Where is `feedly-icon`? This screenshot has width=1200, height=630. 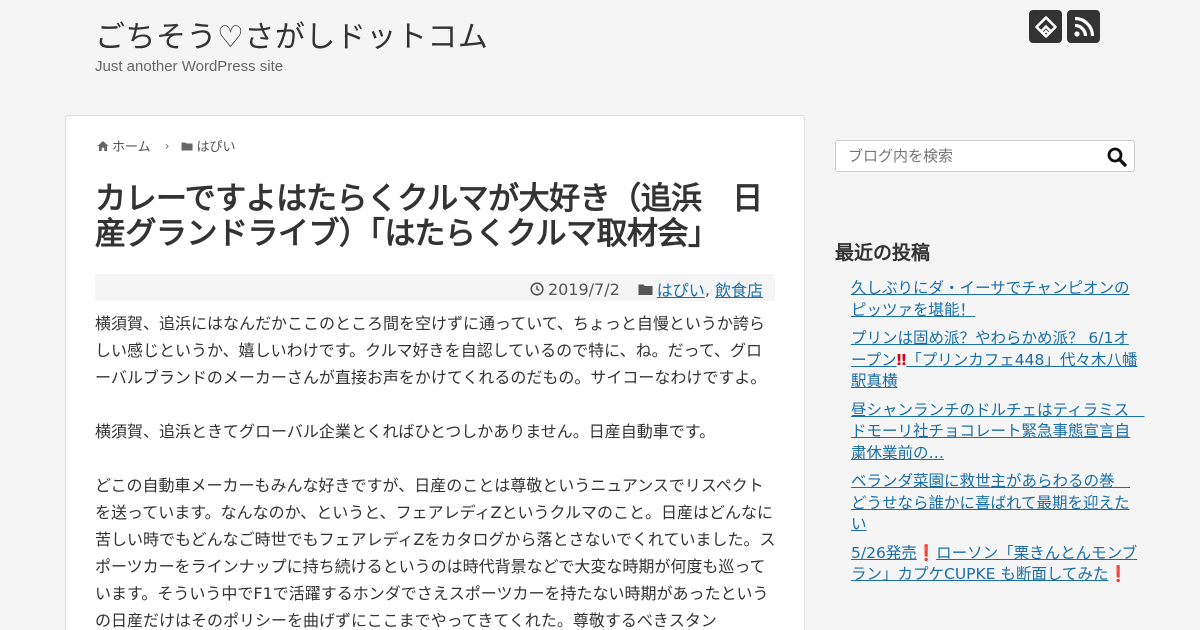 feedly-icon is located at coordinates (1045, 26).